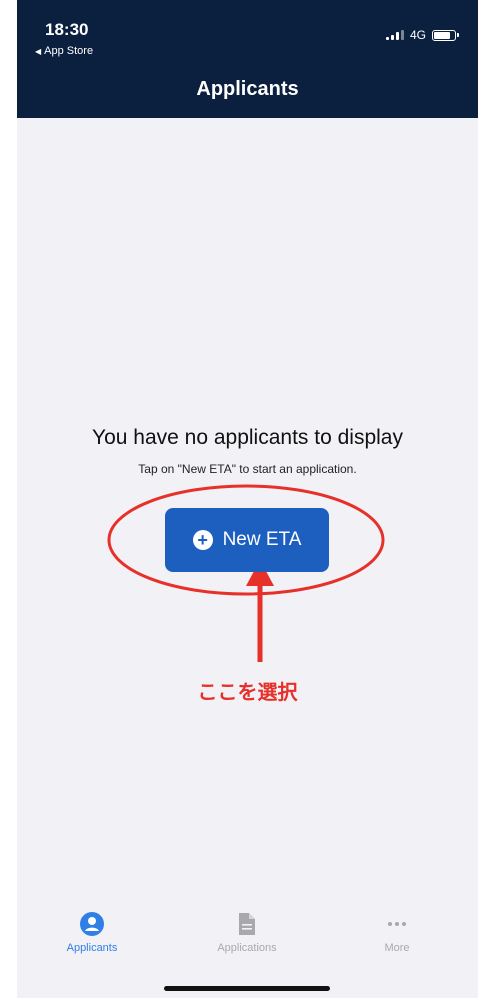  I want to click on empty-state-title: You have no applicants to display, so click(247, 437).